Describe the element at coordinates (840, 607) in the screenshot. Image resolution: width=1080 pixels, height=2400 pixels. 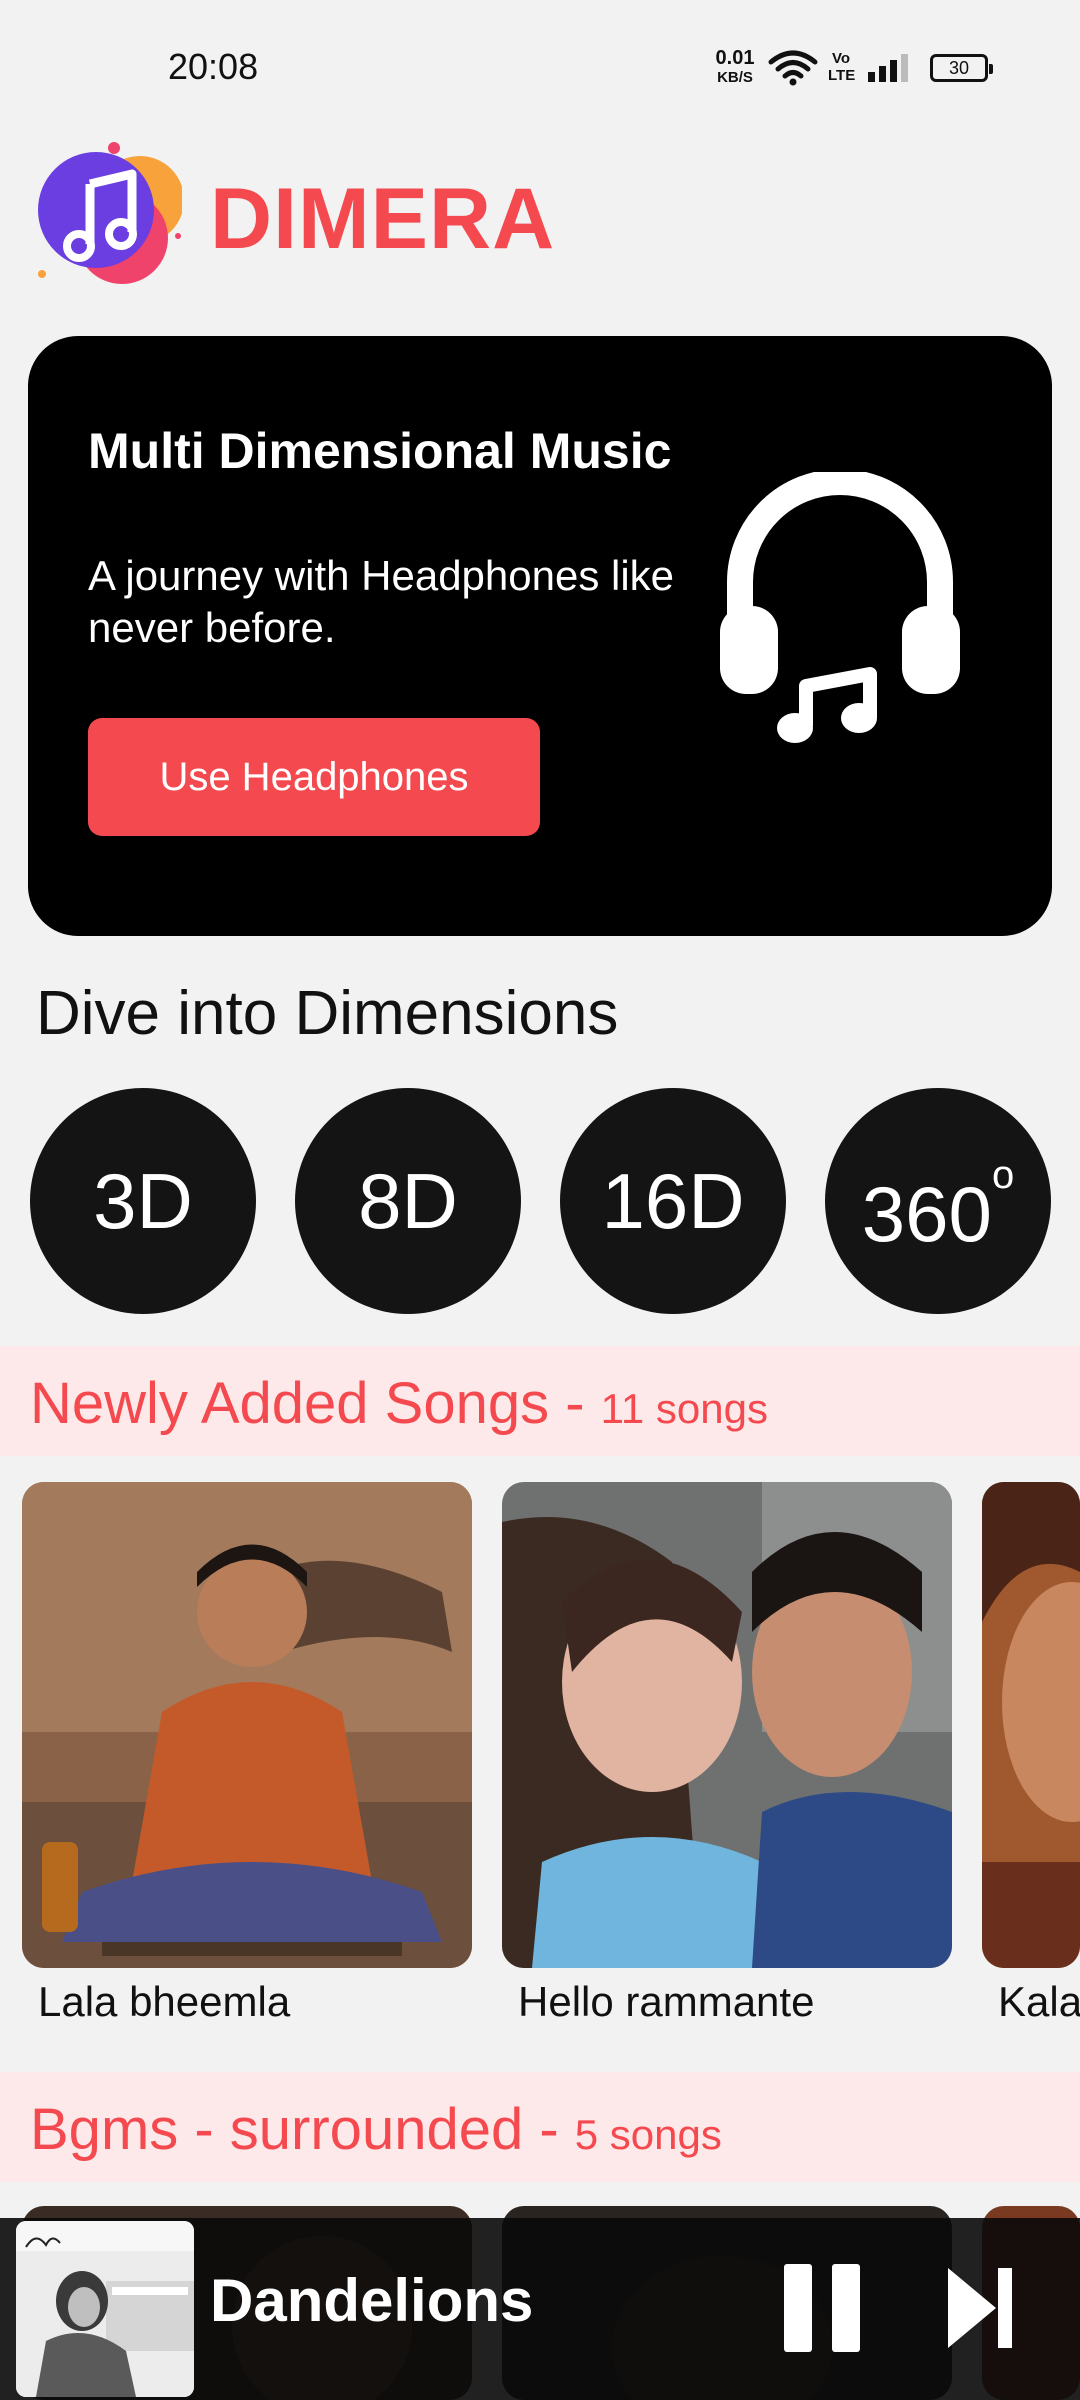
I see `headphones-music-icon` at that location.